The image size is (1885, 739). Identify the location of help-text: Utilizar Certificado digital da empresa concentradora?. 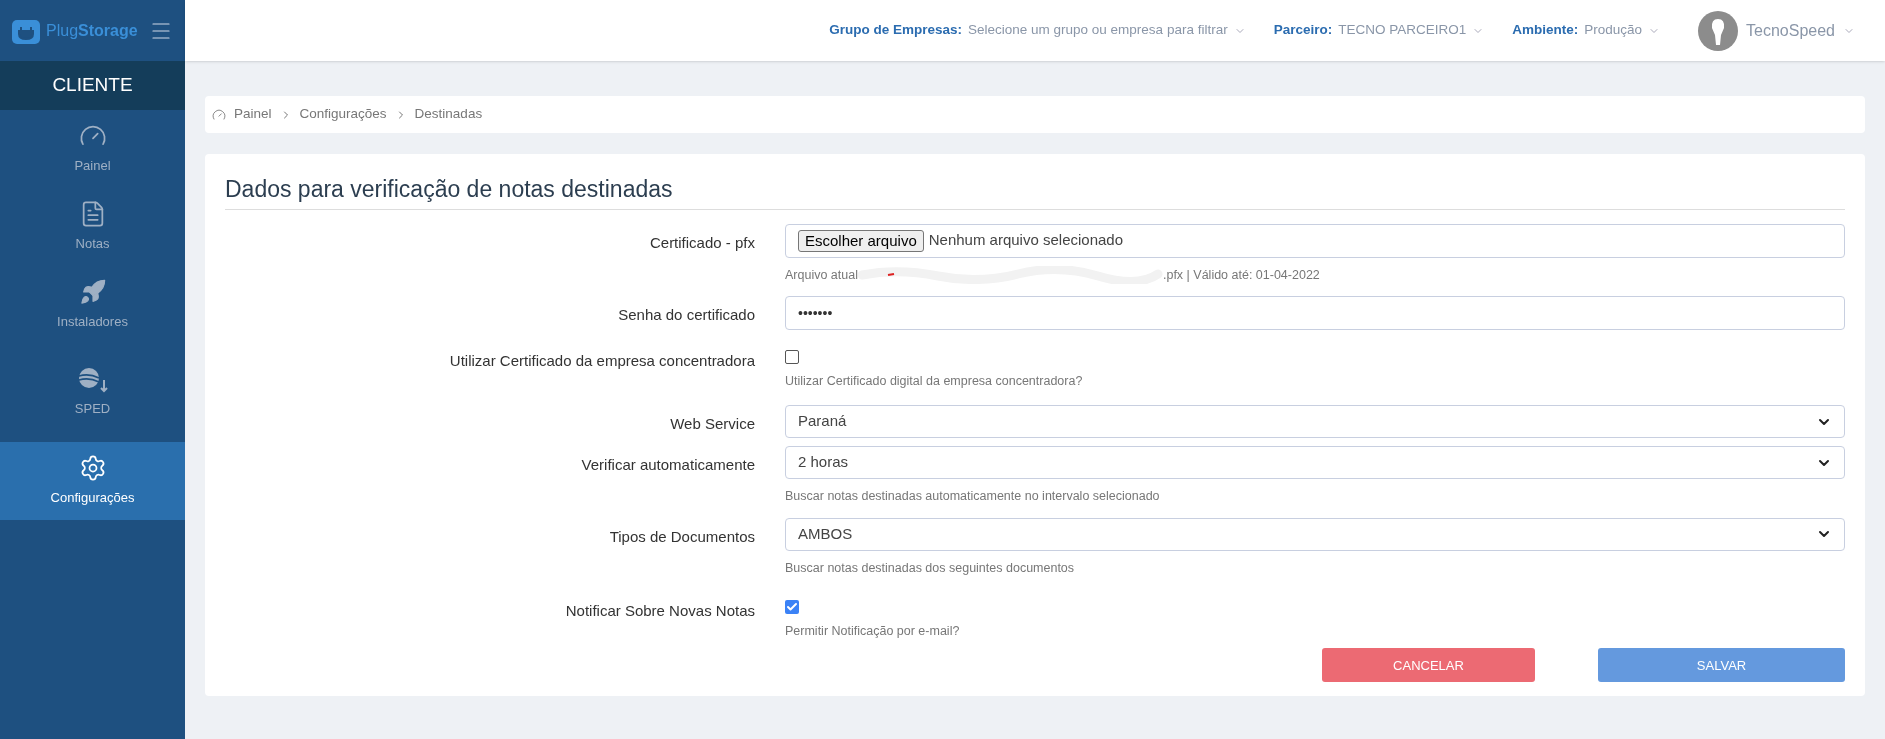
(934, 382).